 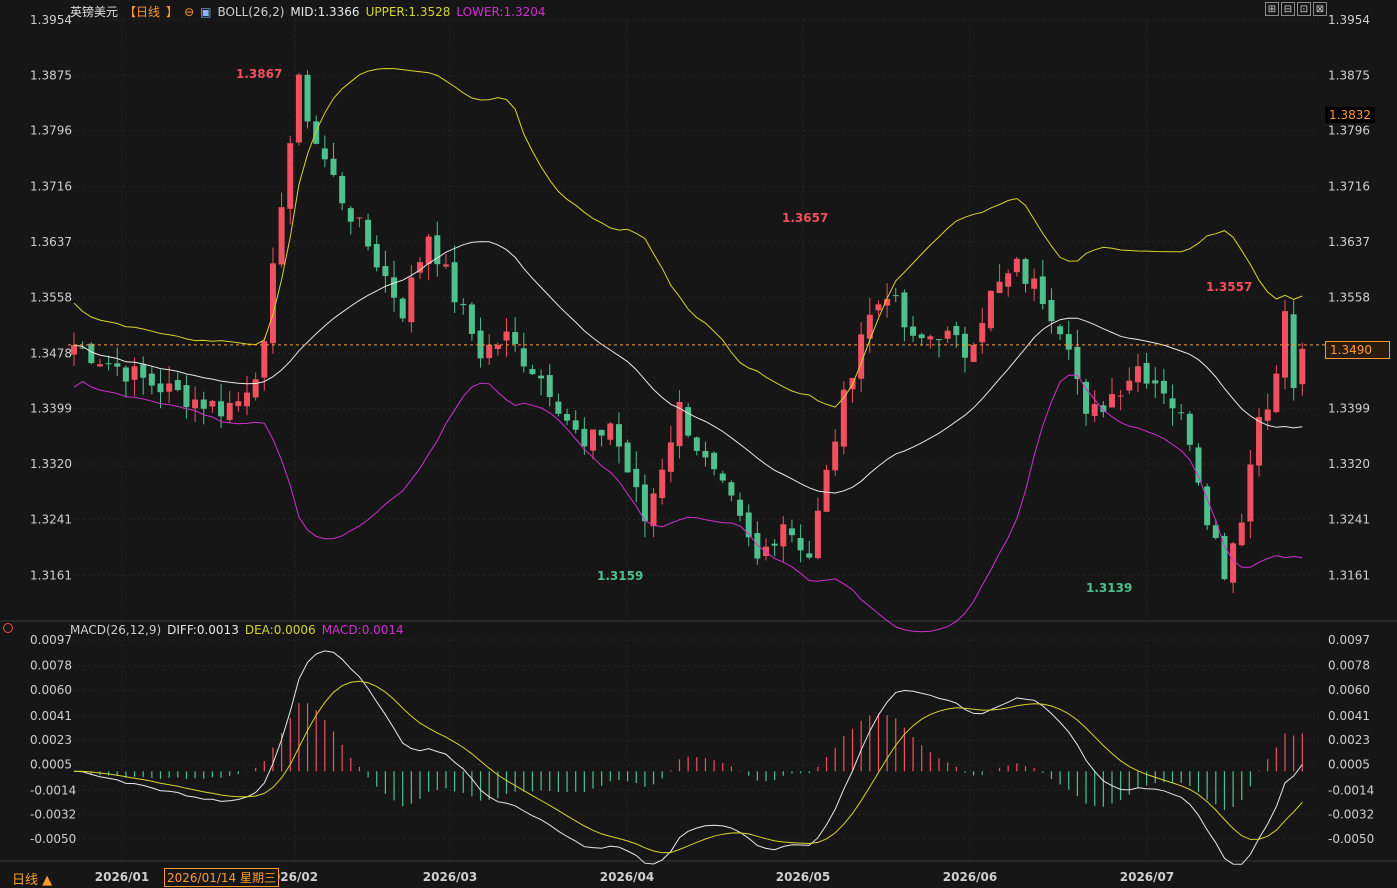 What do you see at coordinates (8, 628) in the screenshot?
I see `macd-close-icon` at bounding box center [8, 628].